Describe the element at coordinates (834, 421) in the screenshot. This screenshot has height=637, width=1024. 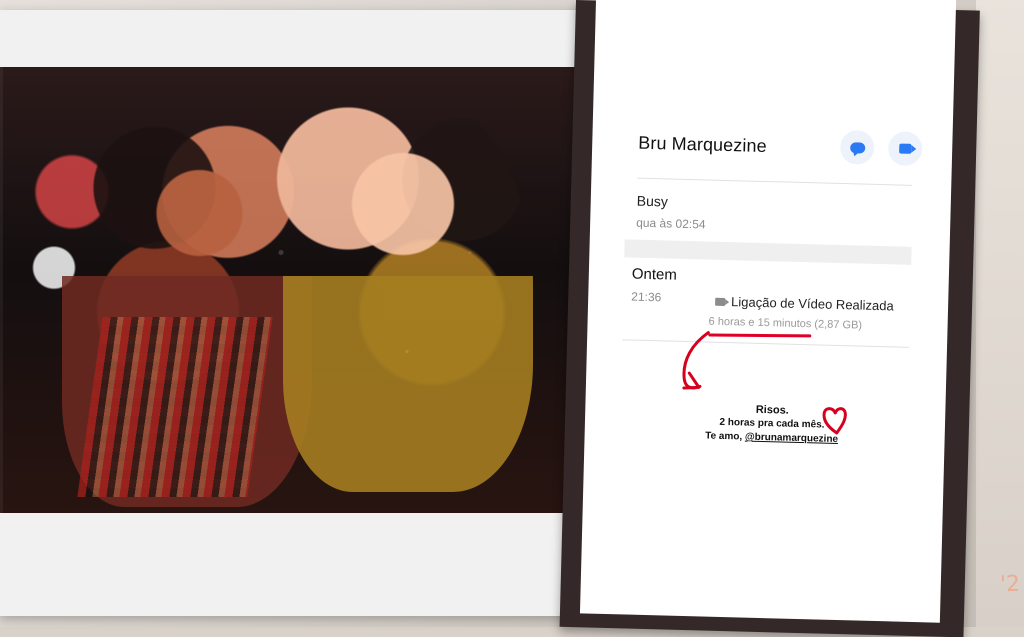
I see `red-heart-icon` at that location.